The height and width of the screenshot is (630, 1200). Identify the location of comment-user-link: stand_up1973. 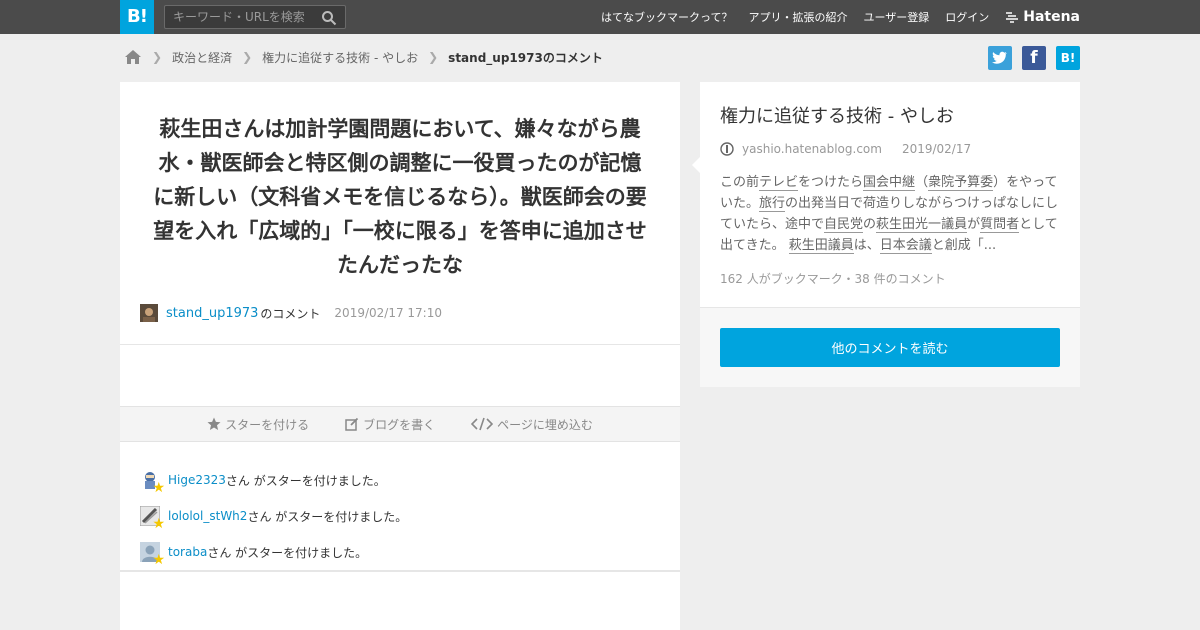
(212, 313).